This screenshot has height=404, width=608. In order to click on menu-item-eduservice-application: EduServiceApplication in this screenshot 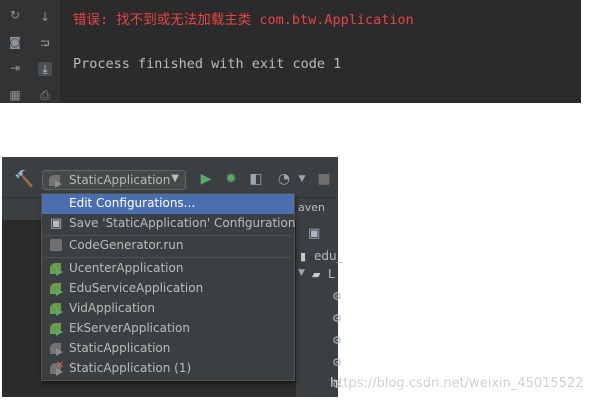, I will do `click(168, 289)`.